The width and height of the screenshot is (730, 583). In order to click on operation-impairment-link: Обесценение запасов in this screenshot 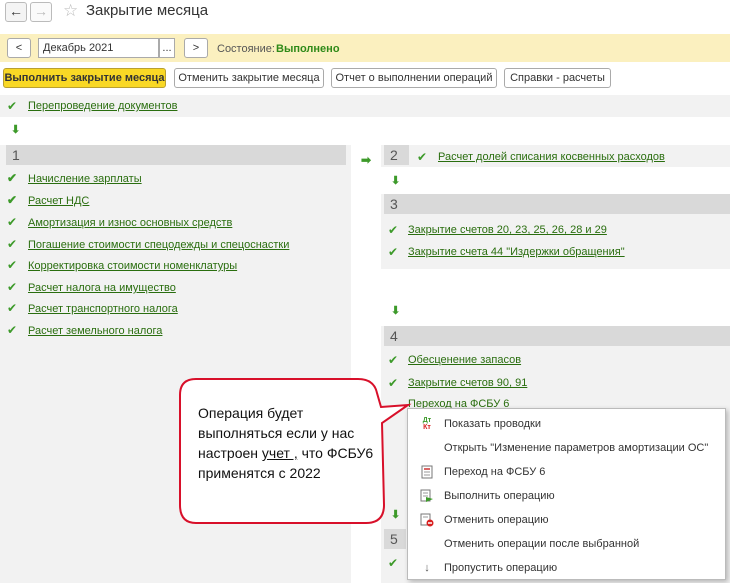, I will do `click(464, 360)`.